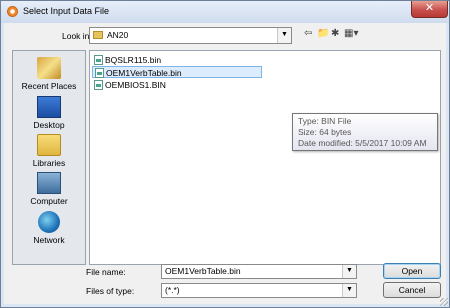  What do you see at coordinates (412, 290) in the screenshot?
I see `cancel-button: Cancel` at bounding box center [412, 290].